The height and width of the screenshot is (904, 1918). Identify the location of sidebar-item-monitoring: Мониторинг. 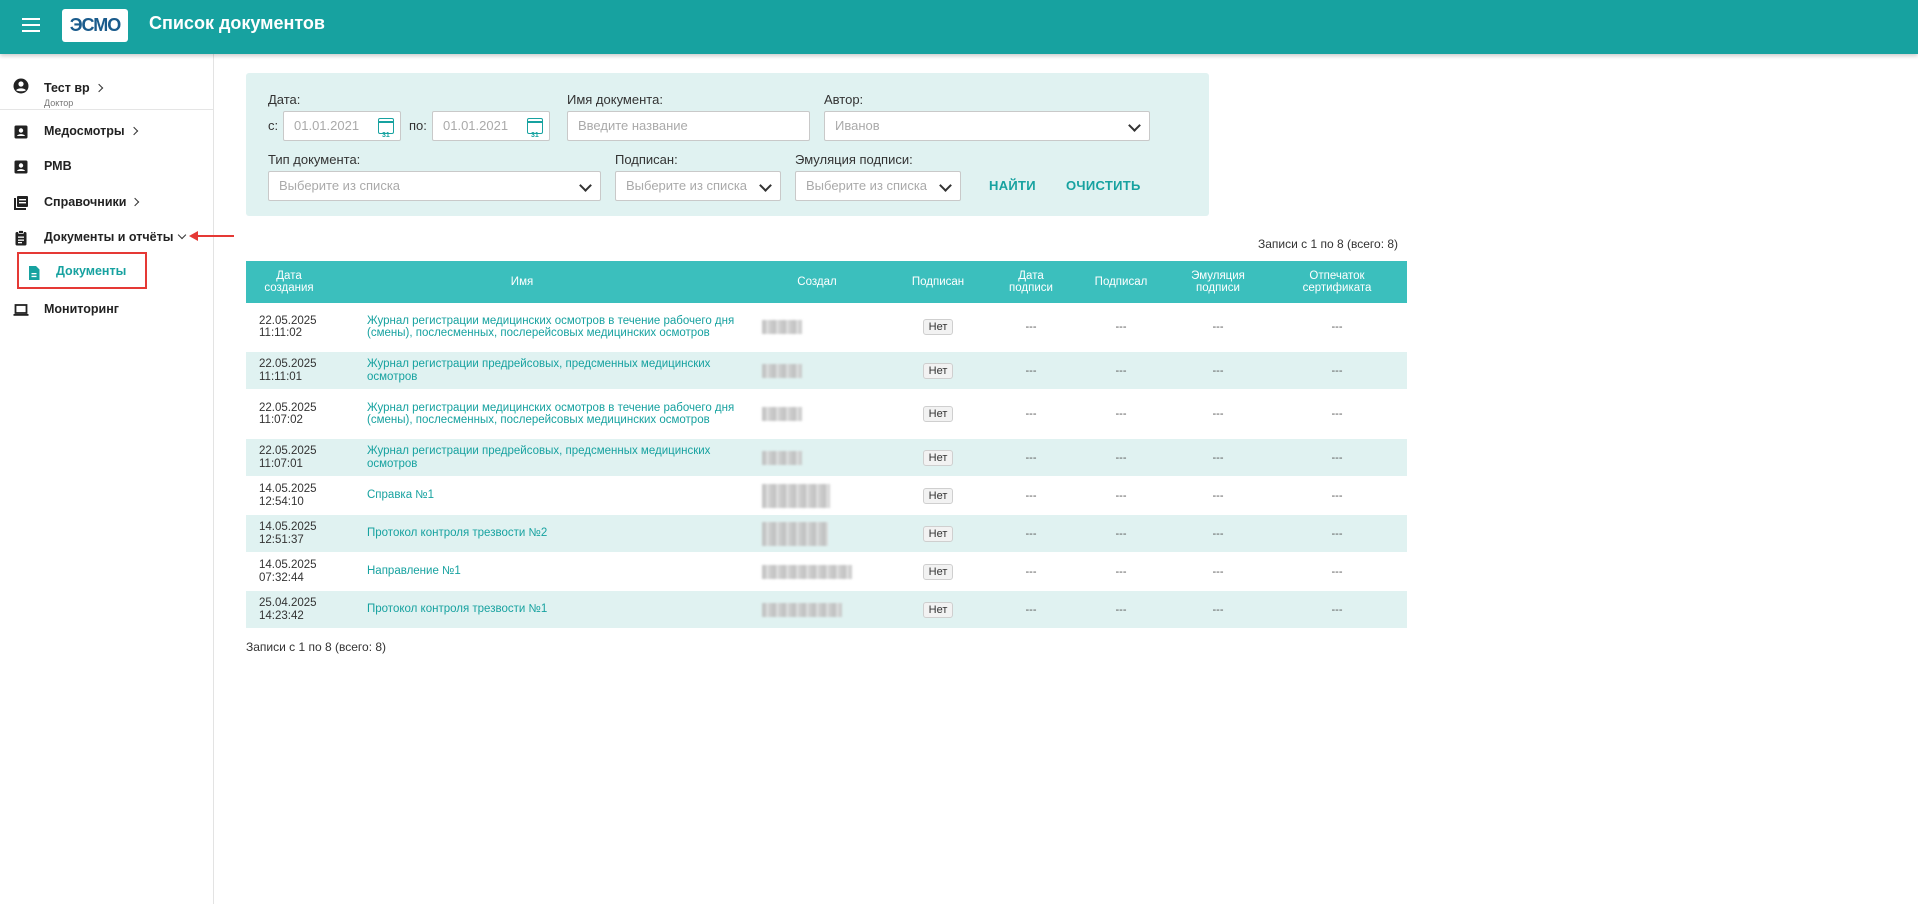
(106, 309).